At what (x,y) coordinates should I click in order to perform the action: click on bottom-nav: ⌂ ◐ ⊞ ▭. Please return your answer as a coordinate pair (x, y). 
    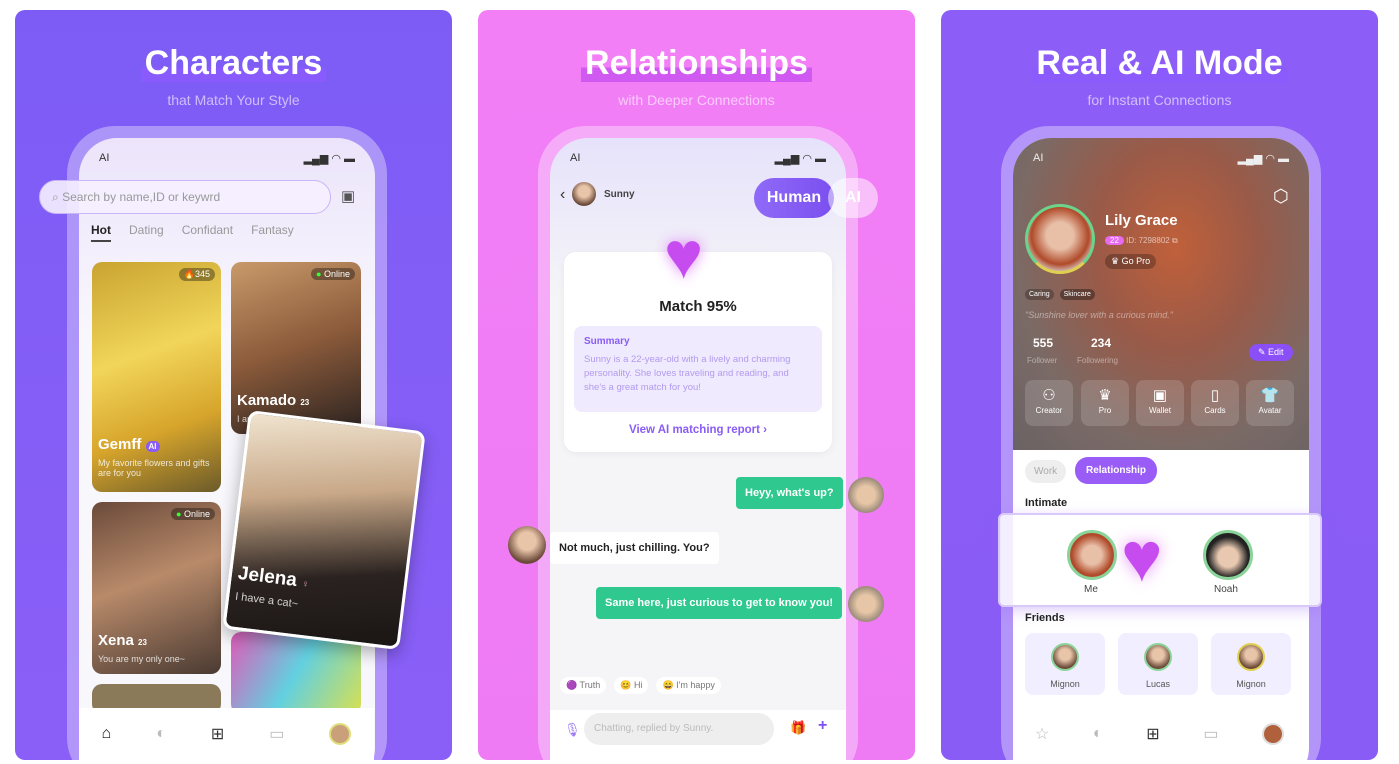
    Looking at the image, I should click on (226, 734).